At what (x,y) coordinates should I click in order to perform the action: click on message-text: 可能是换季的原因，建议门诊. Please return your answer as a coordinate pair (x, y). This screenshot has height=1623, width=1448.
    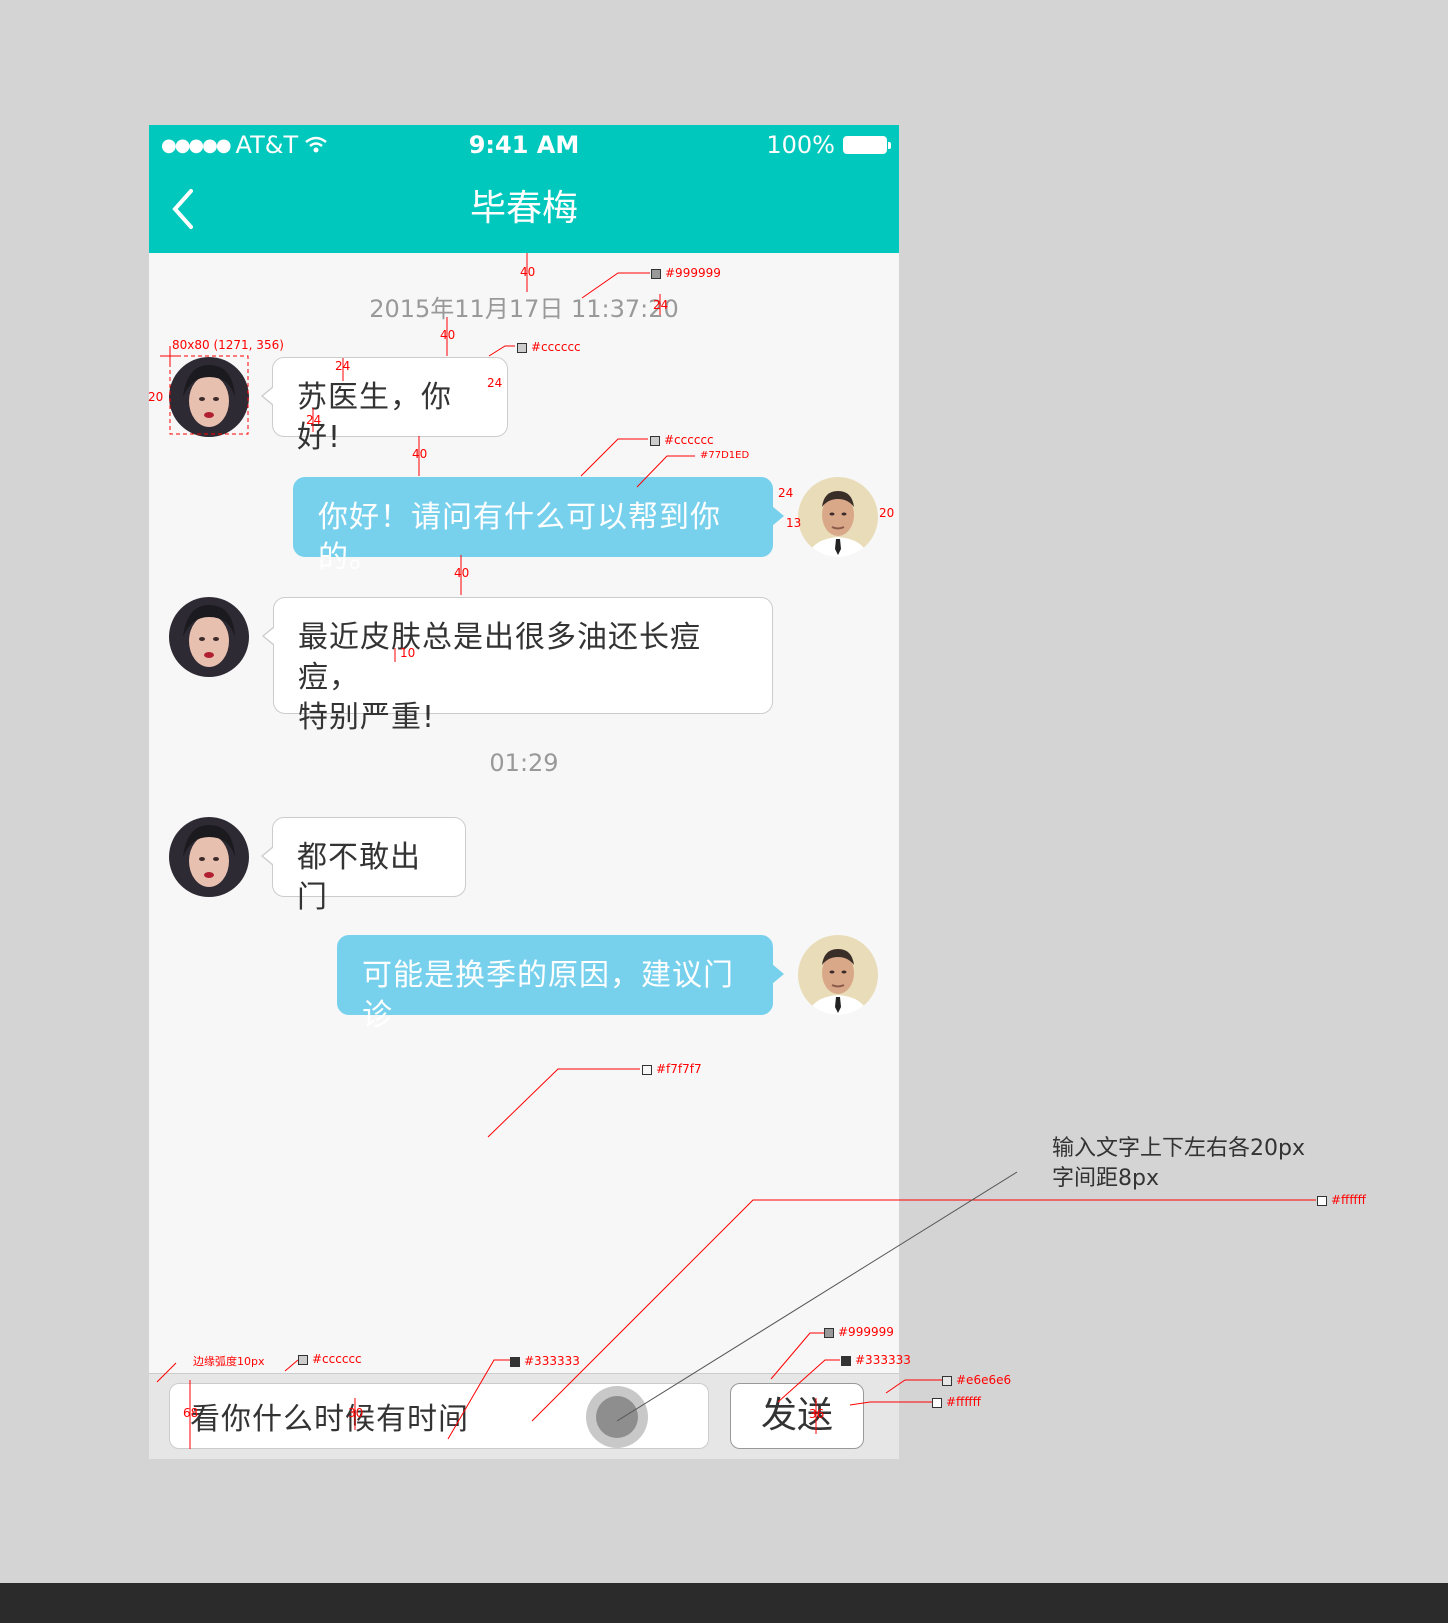
    Looking at the image, I should click on (548, 995).